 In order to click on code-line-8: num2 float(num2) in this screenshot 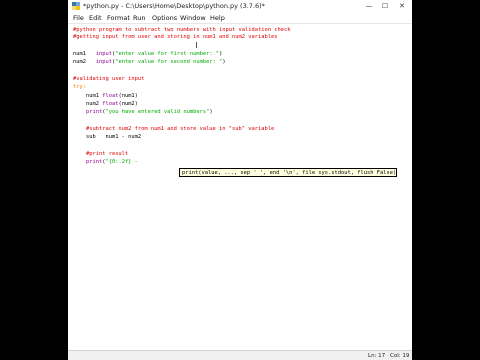, I will do `click(105, 104)`.